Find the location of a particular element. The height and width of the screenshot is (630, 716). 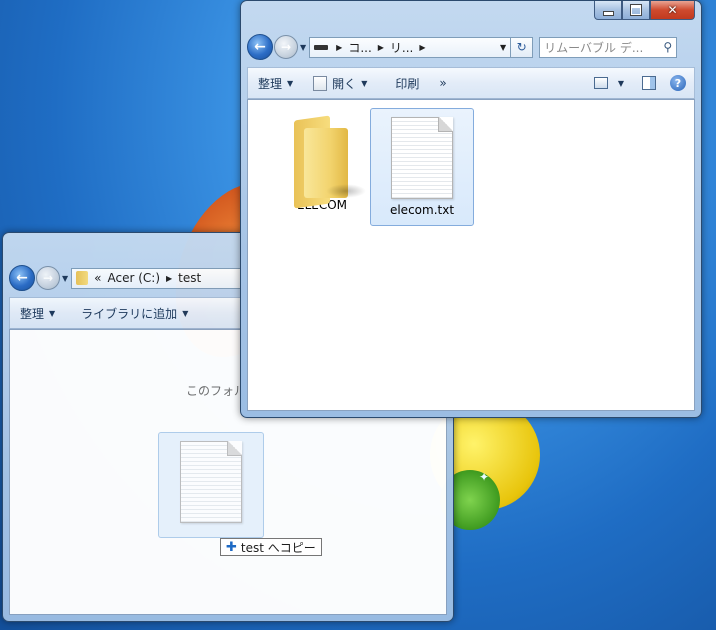

search-box: リムーバブル デ... ⚲ is located at coordinates (608, 47).